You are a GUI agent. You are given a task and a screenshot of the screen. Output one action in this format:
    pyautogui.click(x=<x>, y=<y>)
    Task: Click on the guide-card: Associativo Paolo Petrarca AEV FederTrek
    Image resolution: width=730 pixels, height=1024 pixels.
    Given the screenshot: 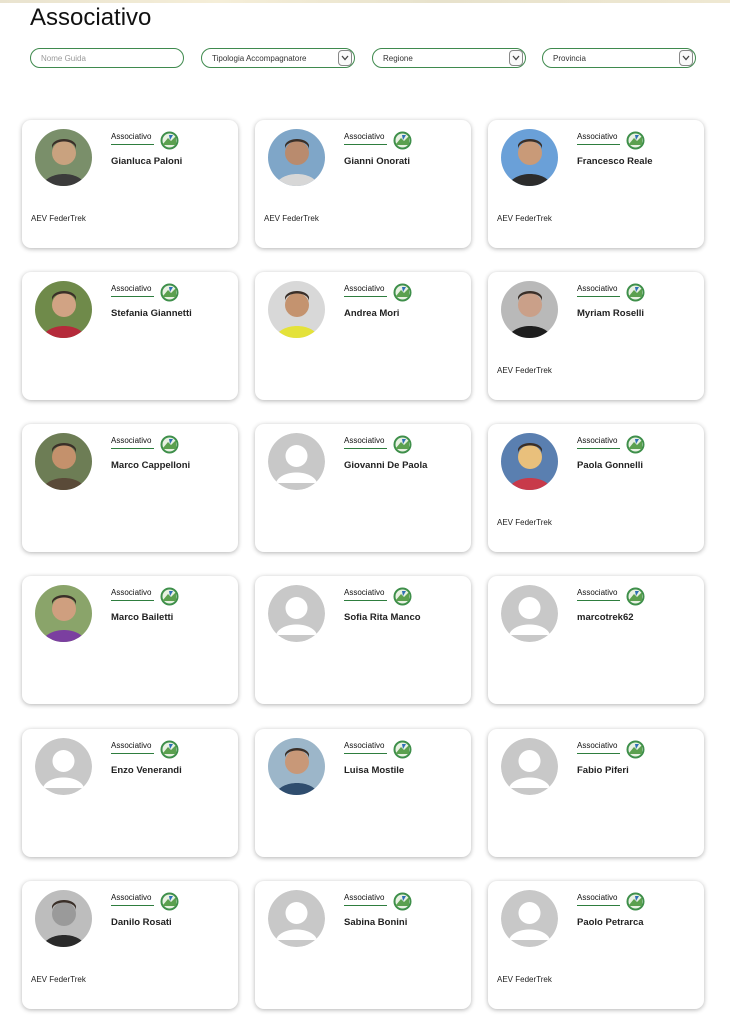 What is the action you would take?
    pyautogui.click(x=596, y=945)
    